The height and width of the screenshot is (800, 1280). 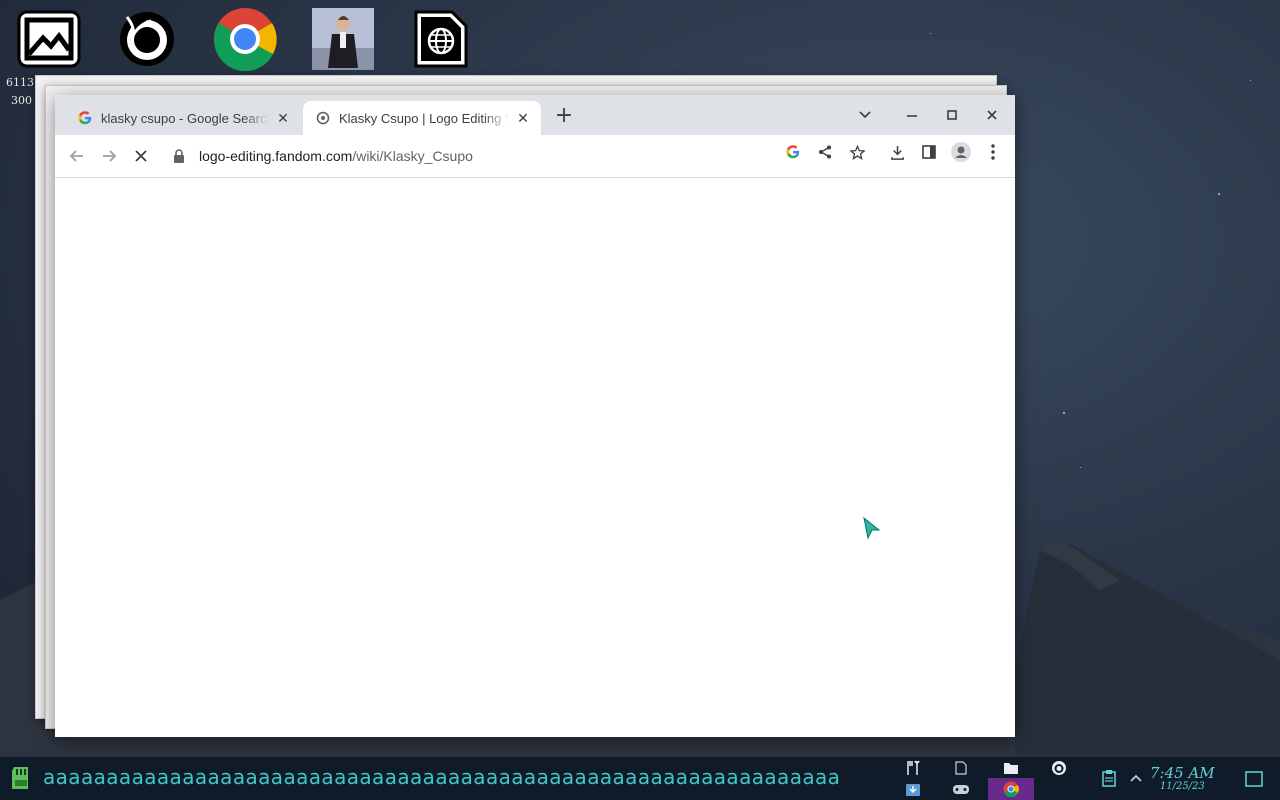 I want to click on tools-icon, so click(x=913, y=768).